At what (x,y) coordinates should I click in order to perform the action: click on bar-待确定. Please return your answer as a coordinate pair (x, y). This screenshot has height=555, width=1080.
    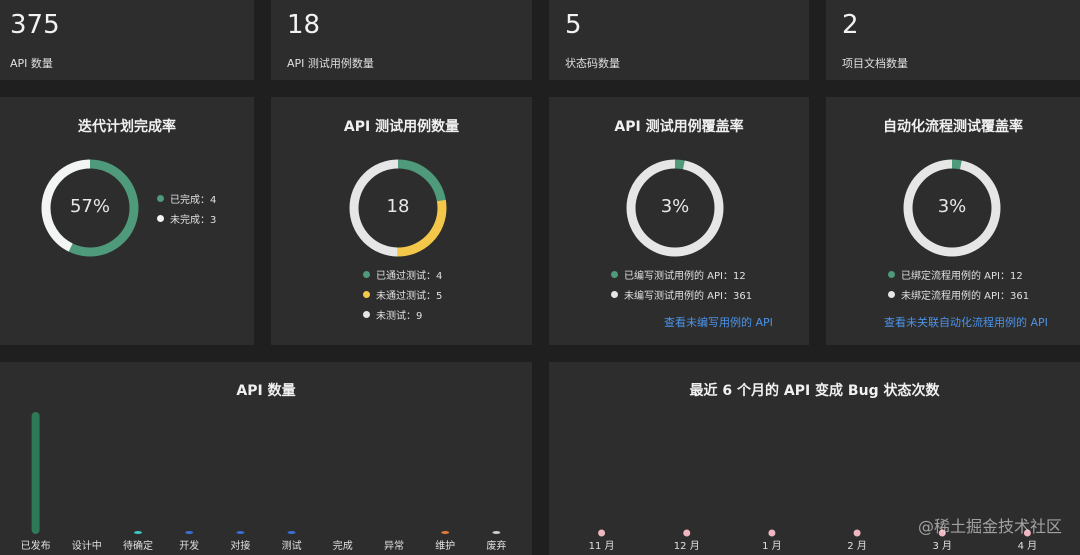
    Looking at the image, I should click on (138, 532).